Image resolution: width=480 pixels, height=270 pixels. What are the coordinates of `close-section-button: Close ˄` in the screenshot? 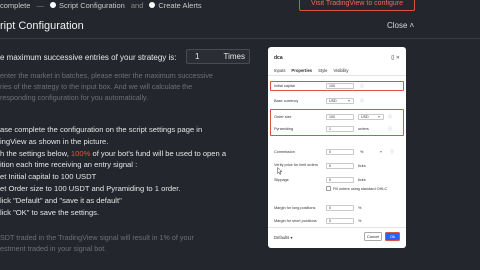 It's located at (400, 25).